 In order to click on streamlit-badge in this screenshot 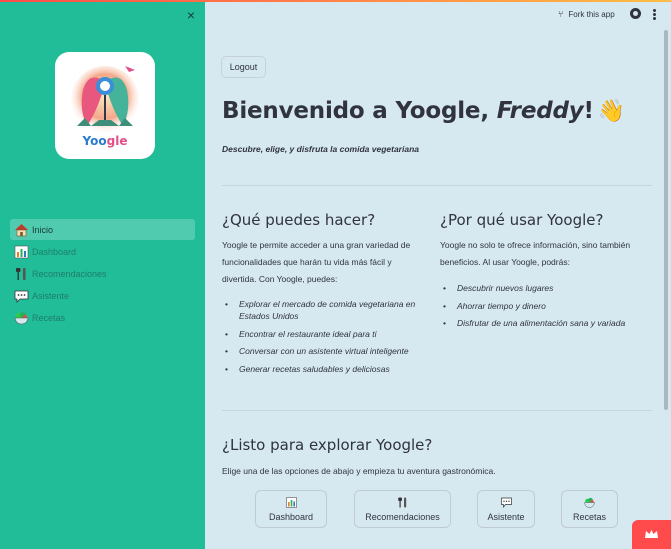, I will do `click(651, 534)`.